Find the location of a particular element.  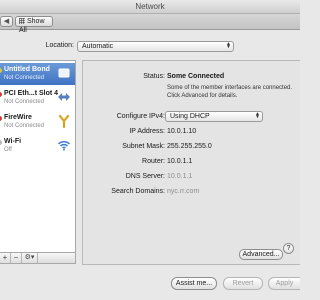

location-label: Location: is located at coordinates (59, 45).